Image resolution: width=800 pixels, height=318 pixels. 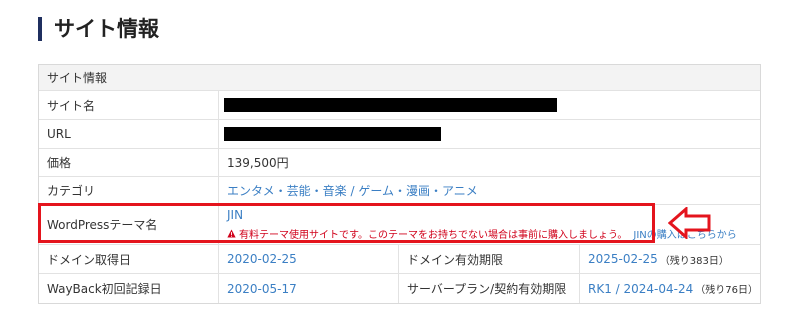 I want to click on domain-acquired-value: 2020-02-25, so click(x=308, y=259).